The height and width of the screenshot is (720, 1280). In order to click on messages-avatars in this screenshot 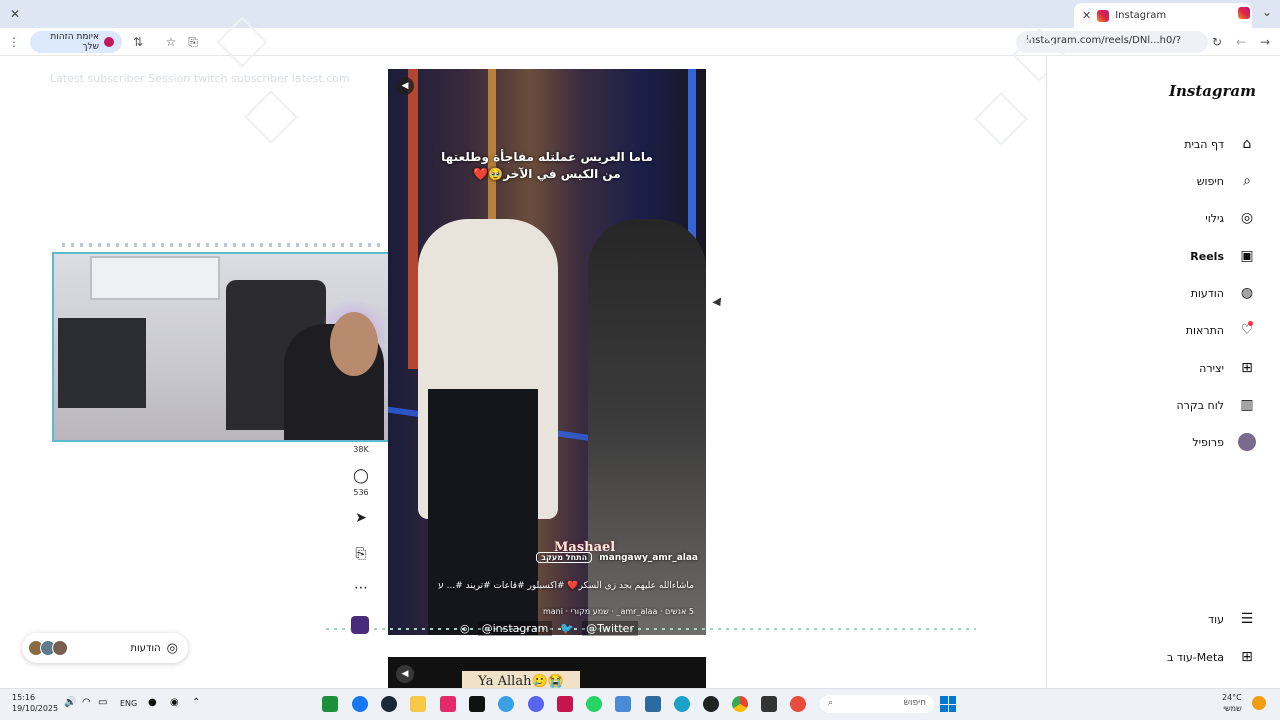, I will do `click(48, 648)`.